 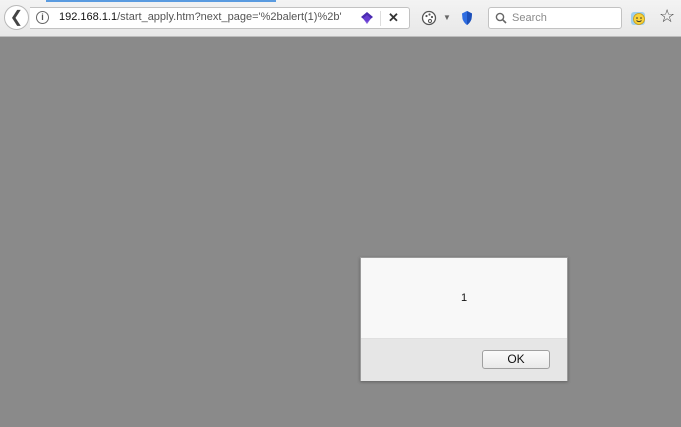 What do you see at coordinates (380, 18) in the screenshot?
I see `url-separator` at bounding box center [380, 18].